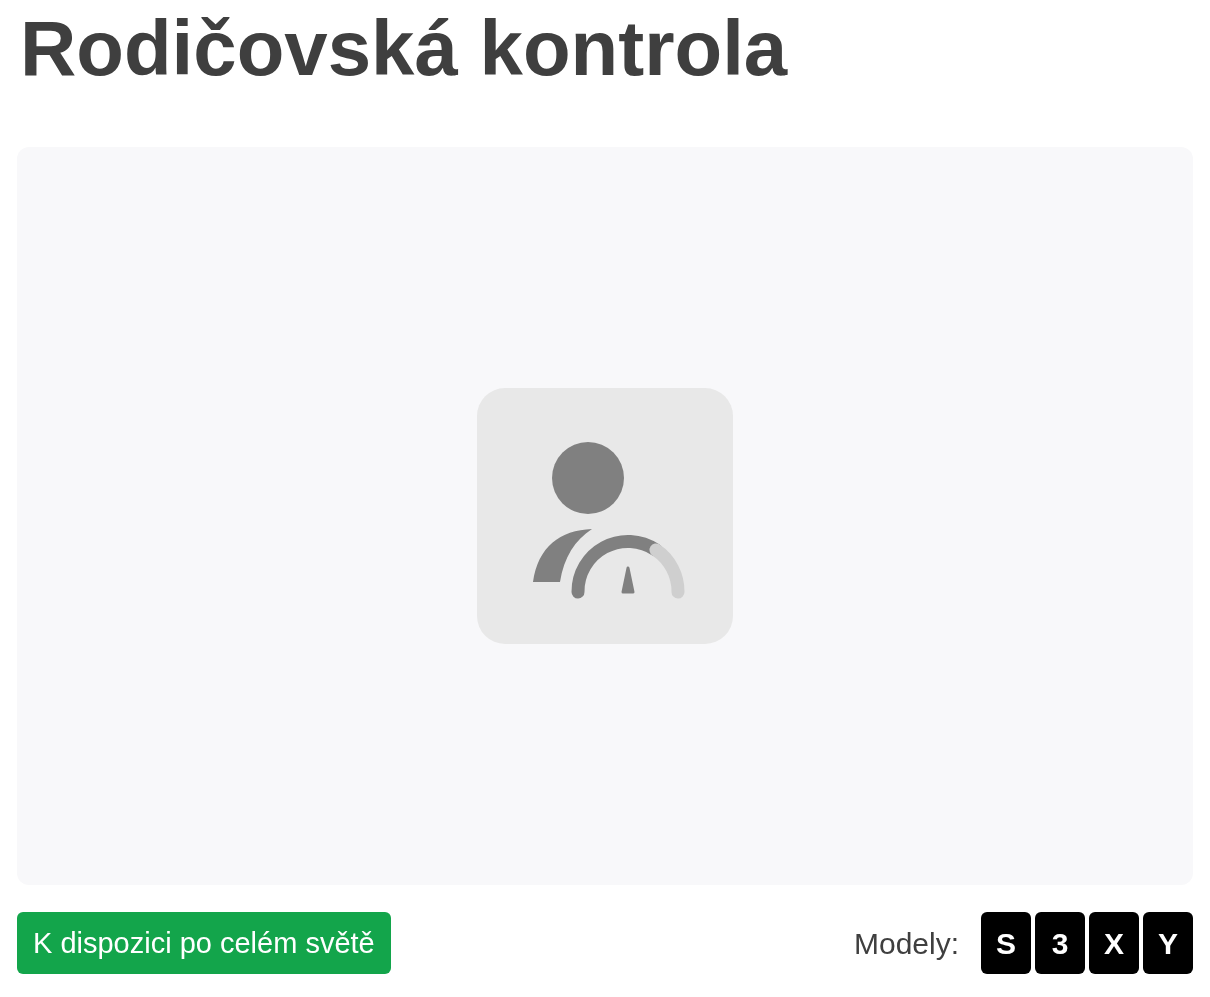 The width and height of the screenshot is (1210, 997). What do you see at coordinates (906, 943) in the screenshot?
I see `models-label: Modely:` at bounding box center [906, 943].